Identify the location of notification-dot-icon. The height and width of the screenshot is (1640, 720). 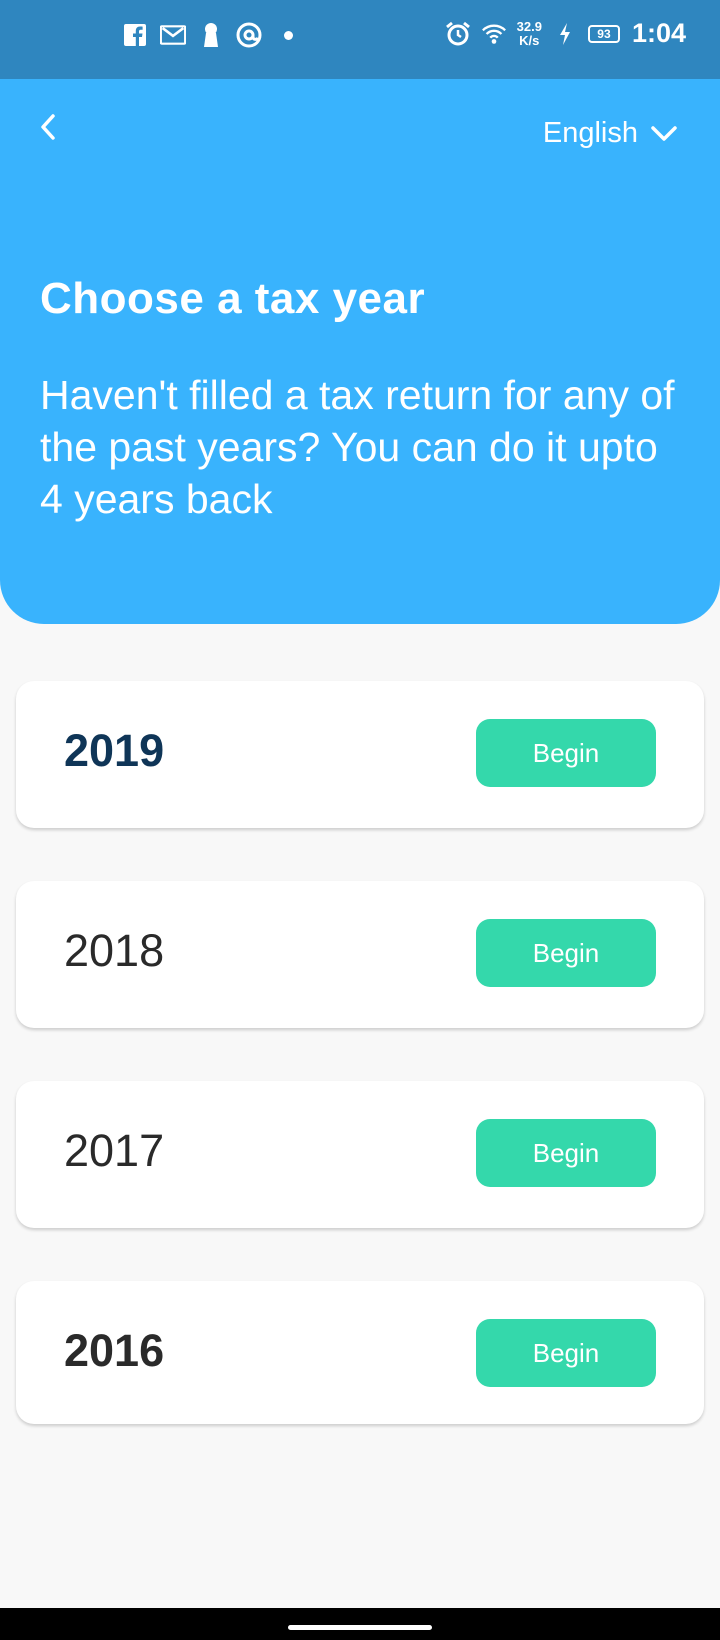
(288, 35).